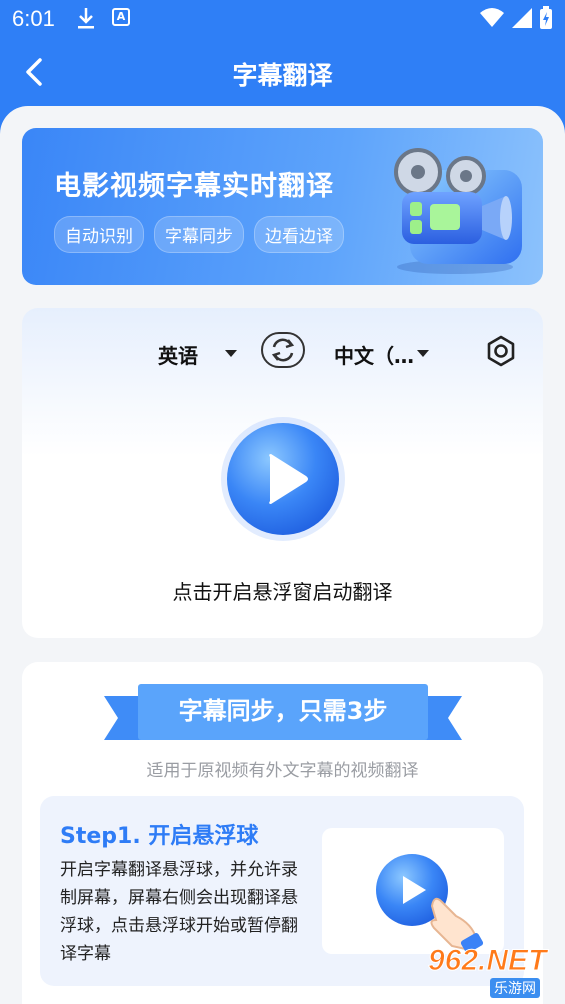  Describe the element at coordinates (178, 354) in the screenshot. I see `source-language-select: 英语` at that location.